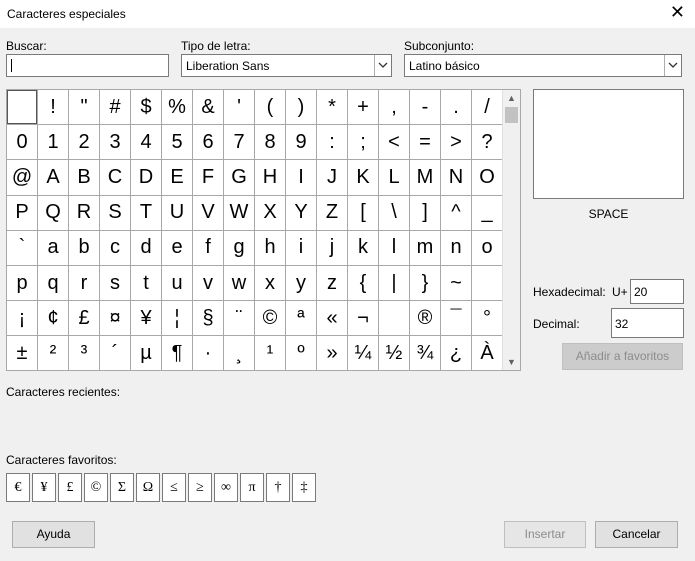 Image resolution: width=695 pixels, height=561 pixels. I want to click on char-cell: ¯, so click(456, 319).